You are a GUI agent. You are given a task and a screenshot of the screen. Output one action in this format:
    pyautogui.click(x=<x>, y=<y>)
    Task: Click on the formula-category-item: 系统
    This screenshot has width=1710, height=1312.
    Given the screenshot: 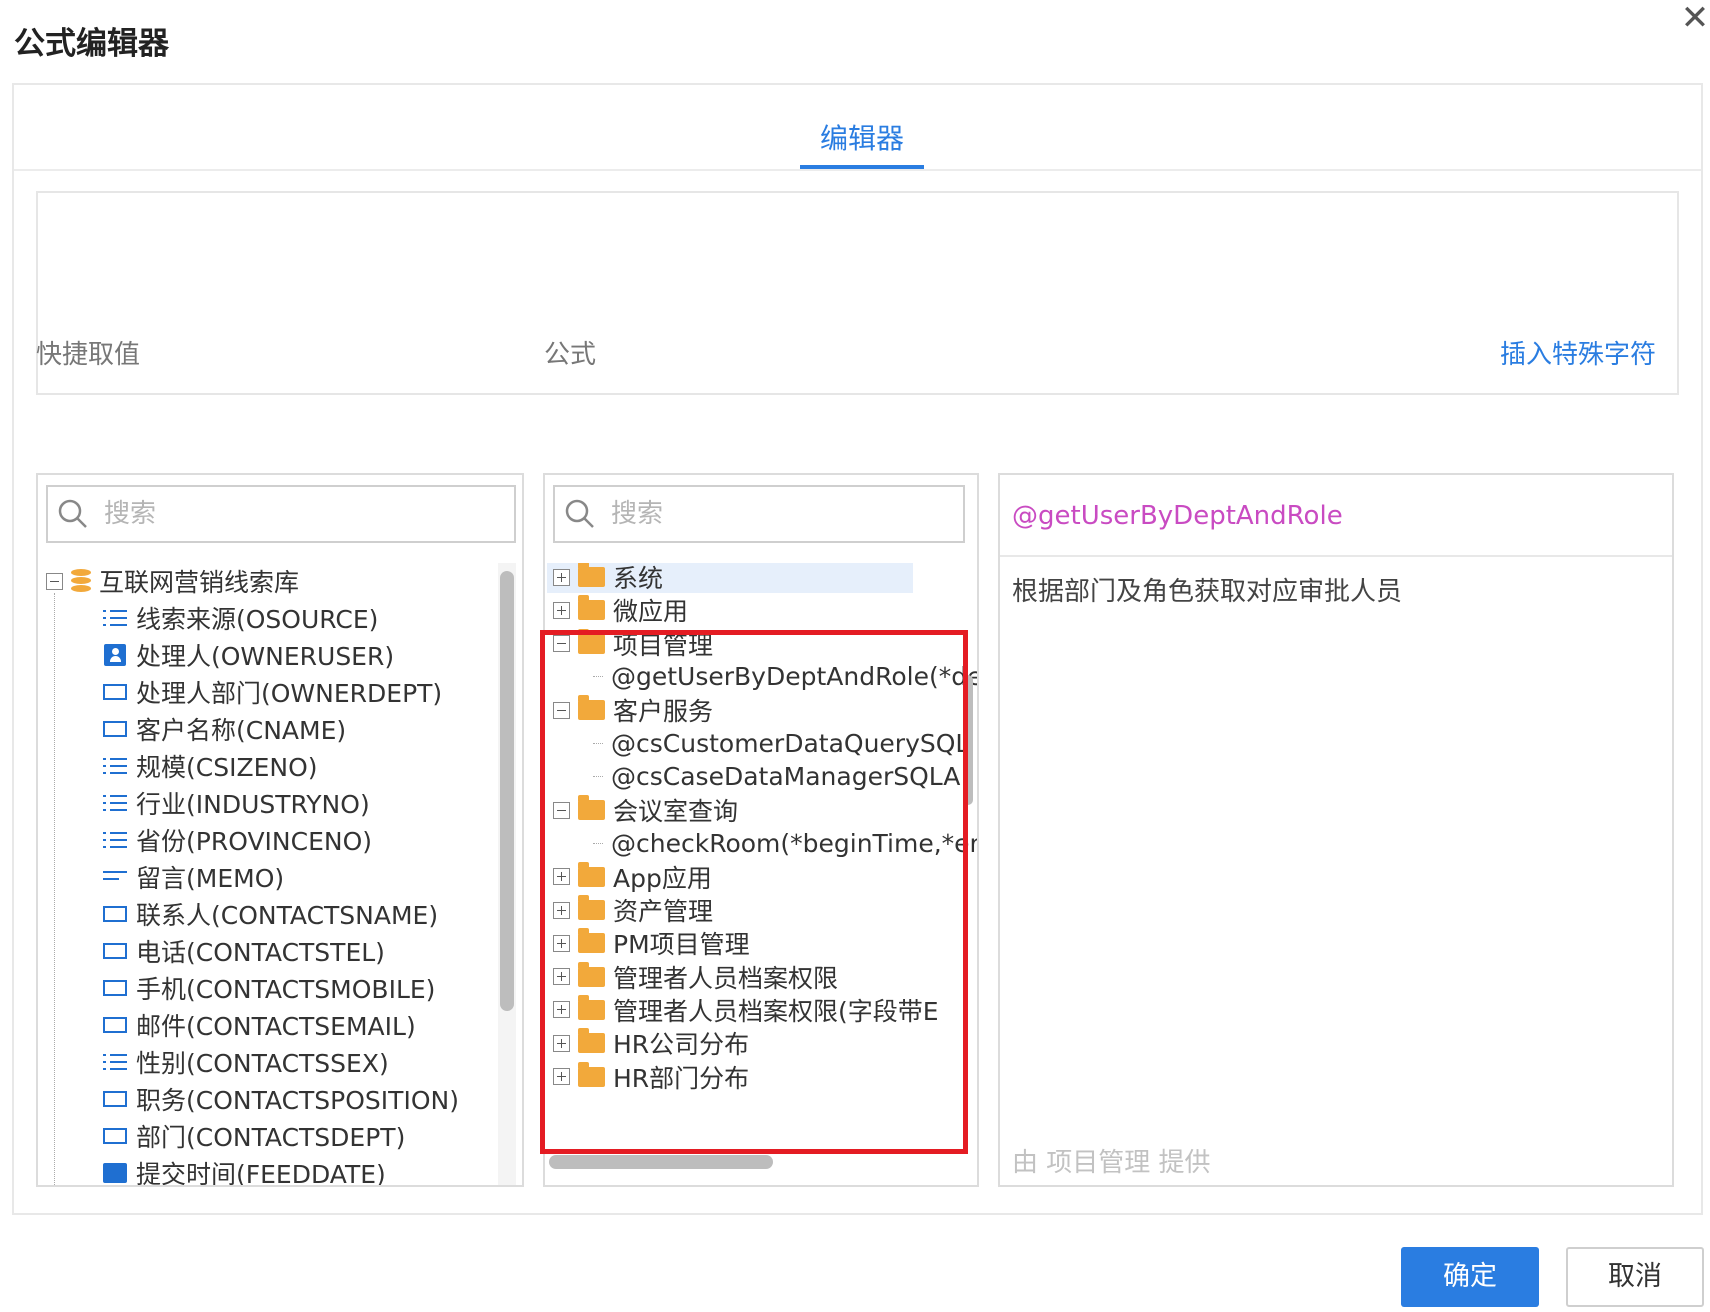 What is the action you would take?
    pyautogui.click(x=608, y=579)
    